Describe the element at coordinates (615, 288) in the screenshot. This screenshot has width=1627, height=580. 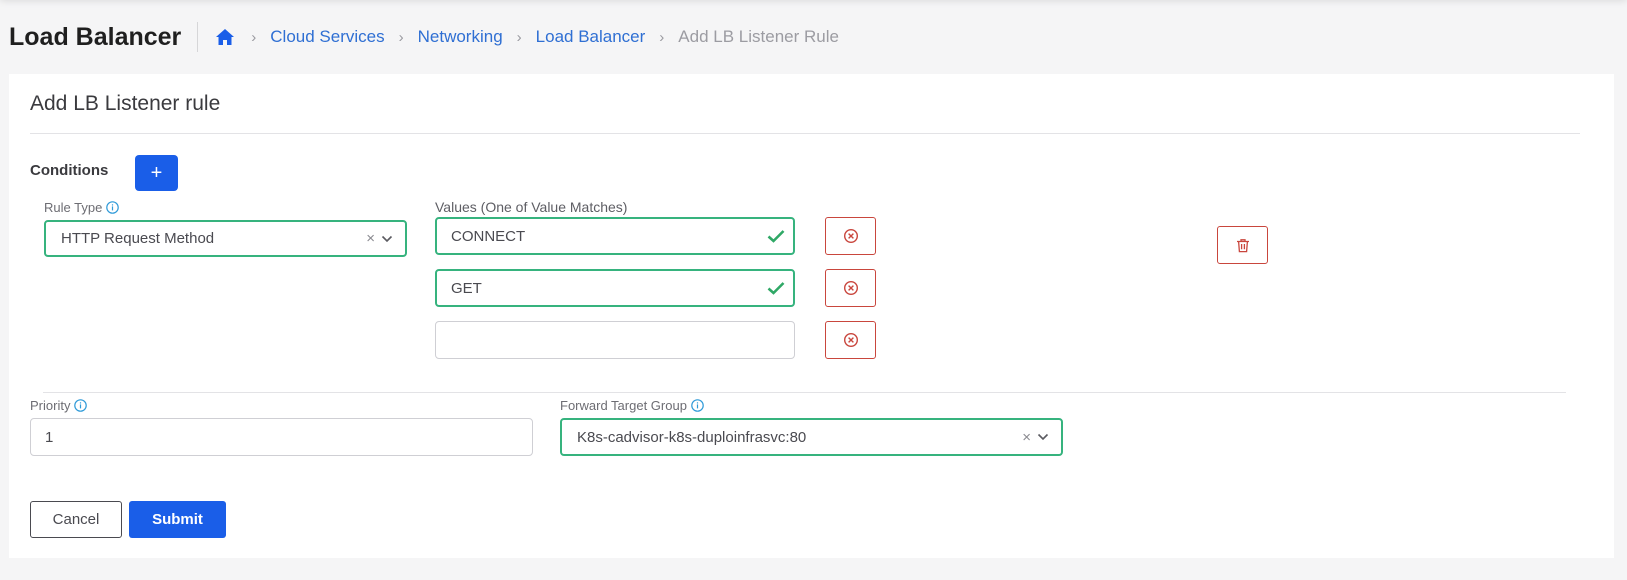
I see `value-input: GET` at that location.